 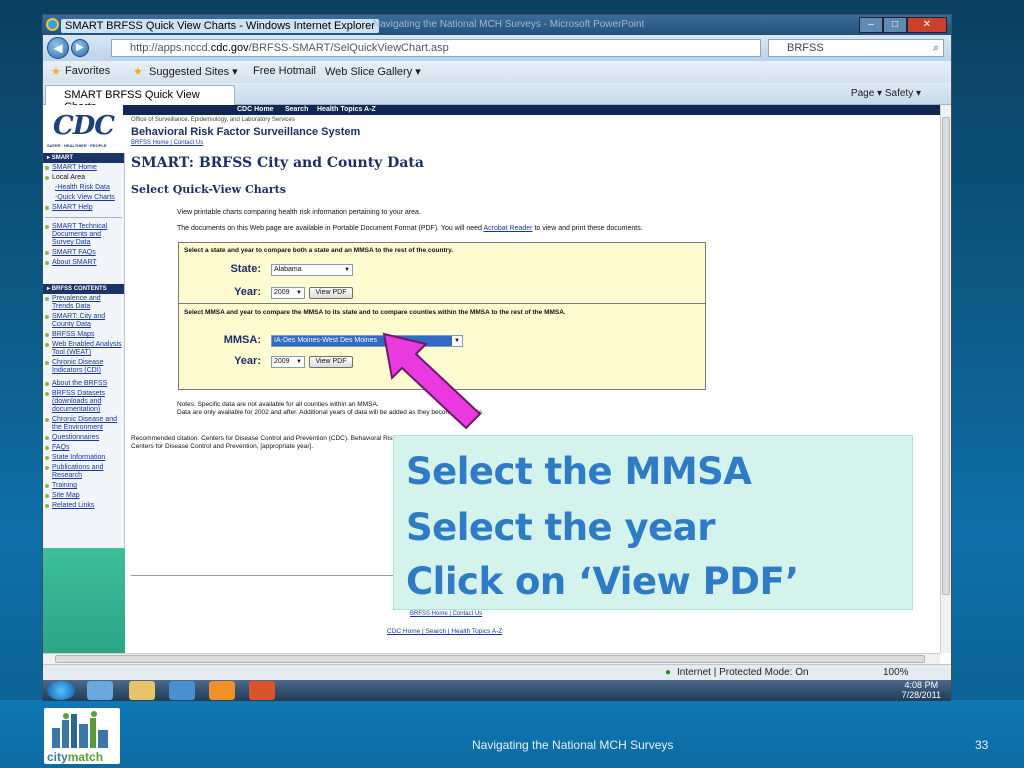 I want to click on bottom-cdc-links-text: CDC Home | Search | Health Topics A-Z, so click(x=445, y=631).